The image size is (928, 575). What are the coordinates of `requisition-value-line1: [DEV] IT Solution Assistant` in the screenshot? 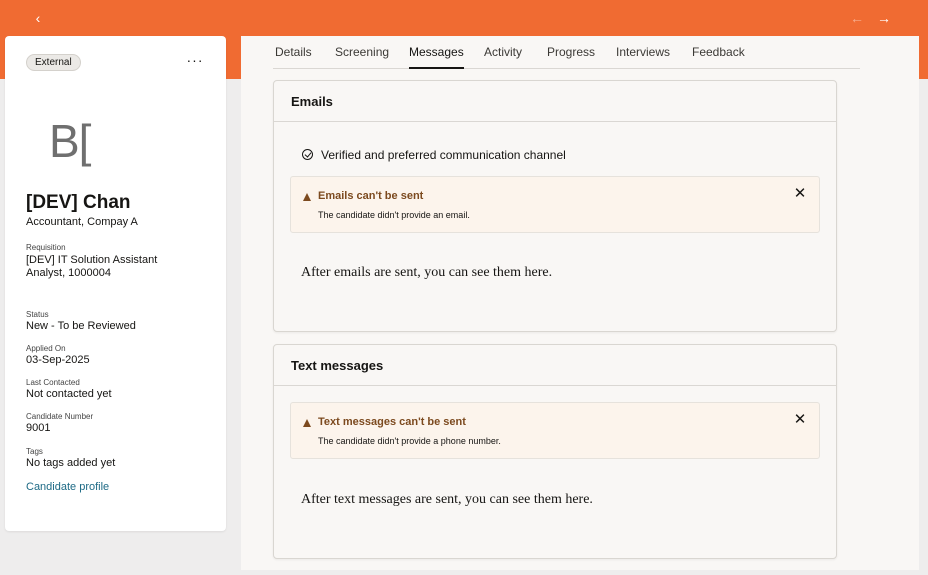 It's located at (92, 260).